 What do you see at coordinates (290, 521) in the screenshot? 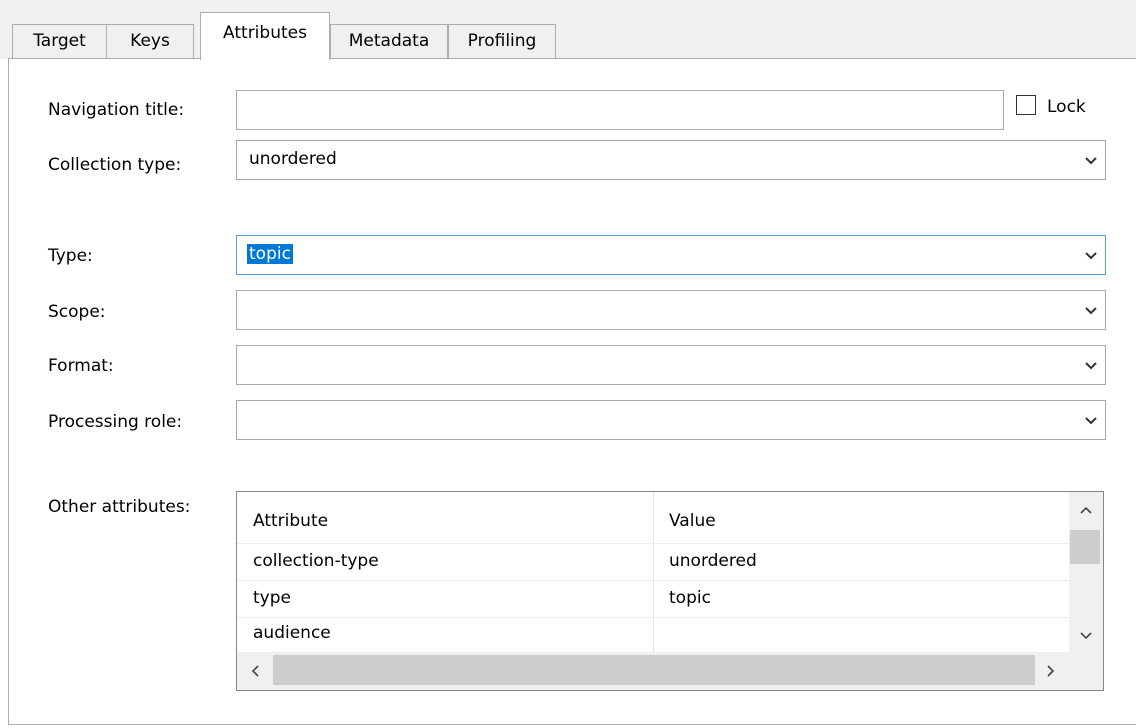
I see `column-header-attribute: Attribute` at bounding box center [290, 521].